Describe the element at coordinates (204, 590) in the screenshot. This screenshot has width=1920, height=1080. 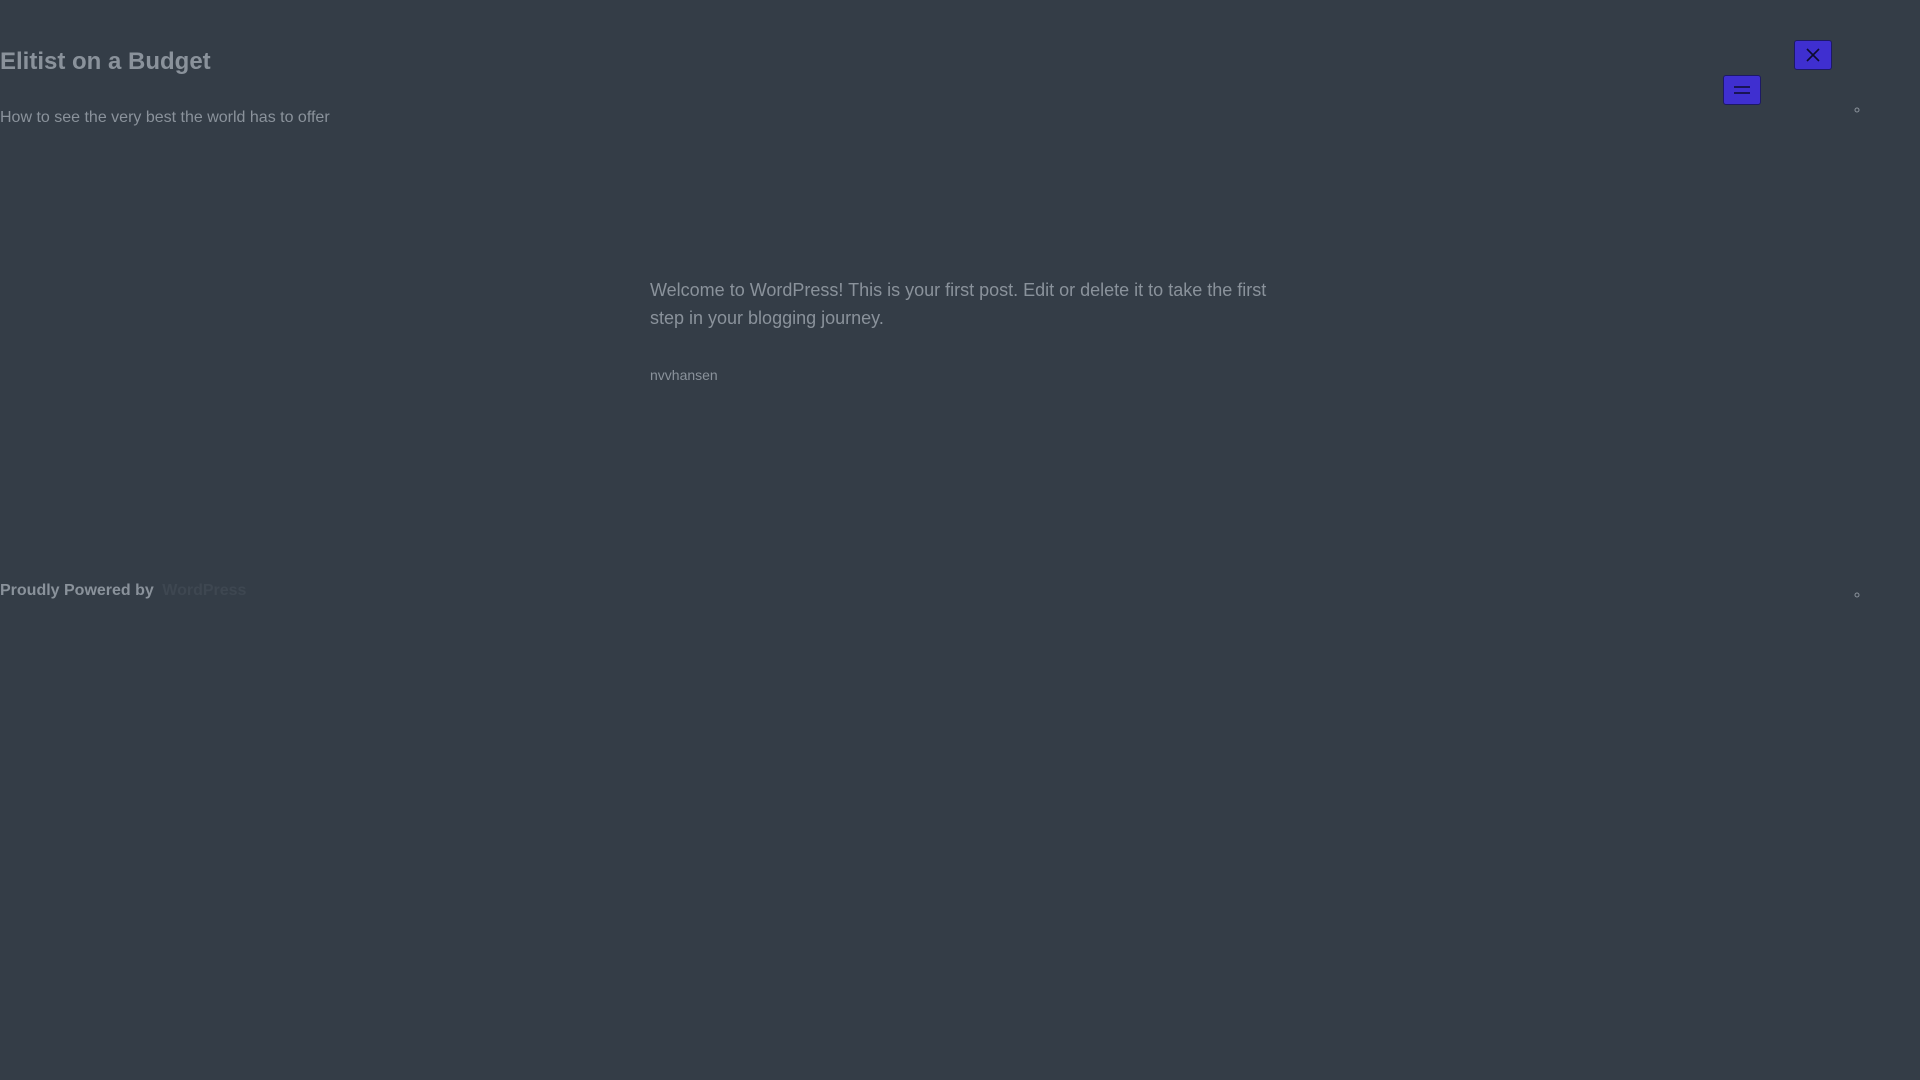
I see `wordpress-link: WordPress` at that location.